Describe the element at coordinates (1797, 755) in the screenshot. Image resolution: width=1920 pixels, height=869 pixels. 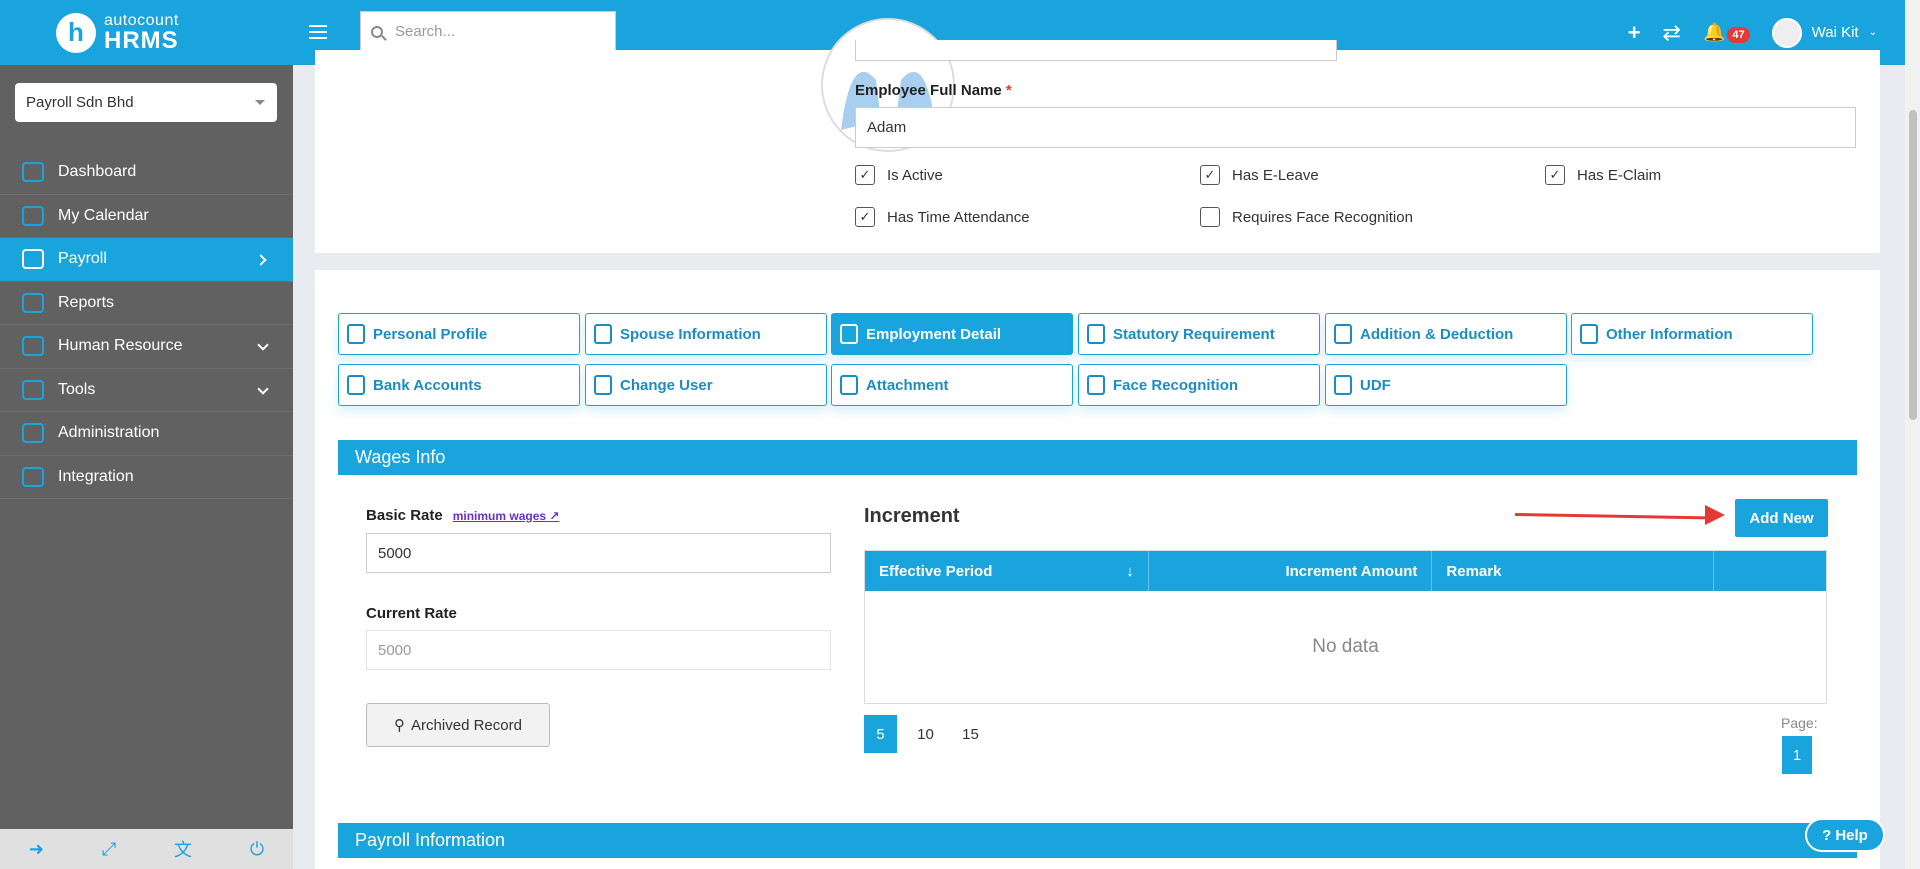
I see `current-page: 1` at that location.